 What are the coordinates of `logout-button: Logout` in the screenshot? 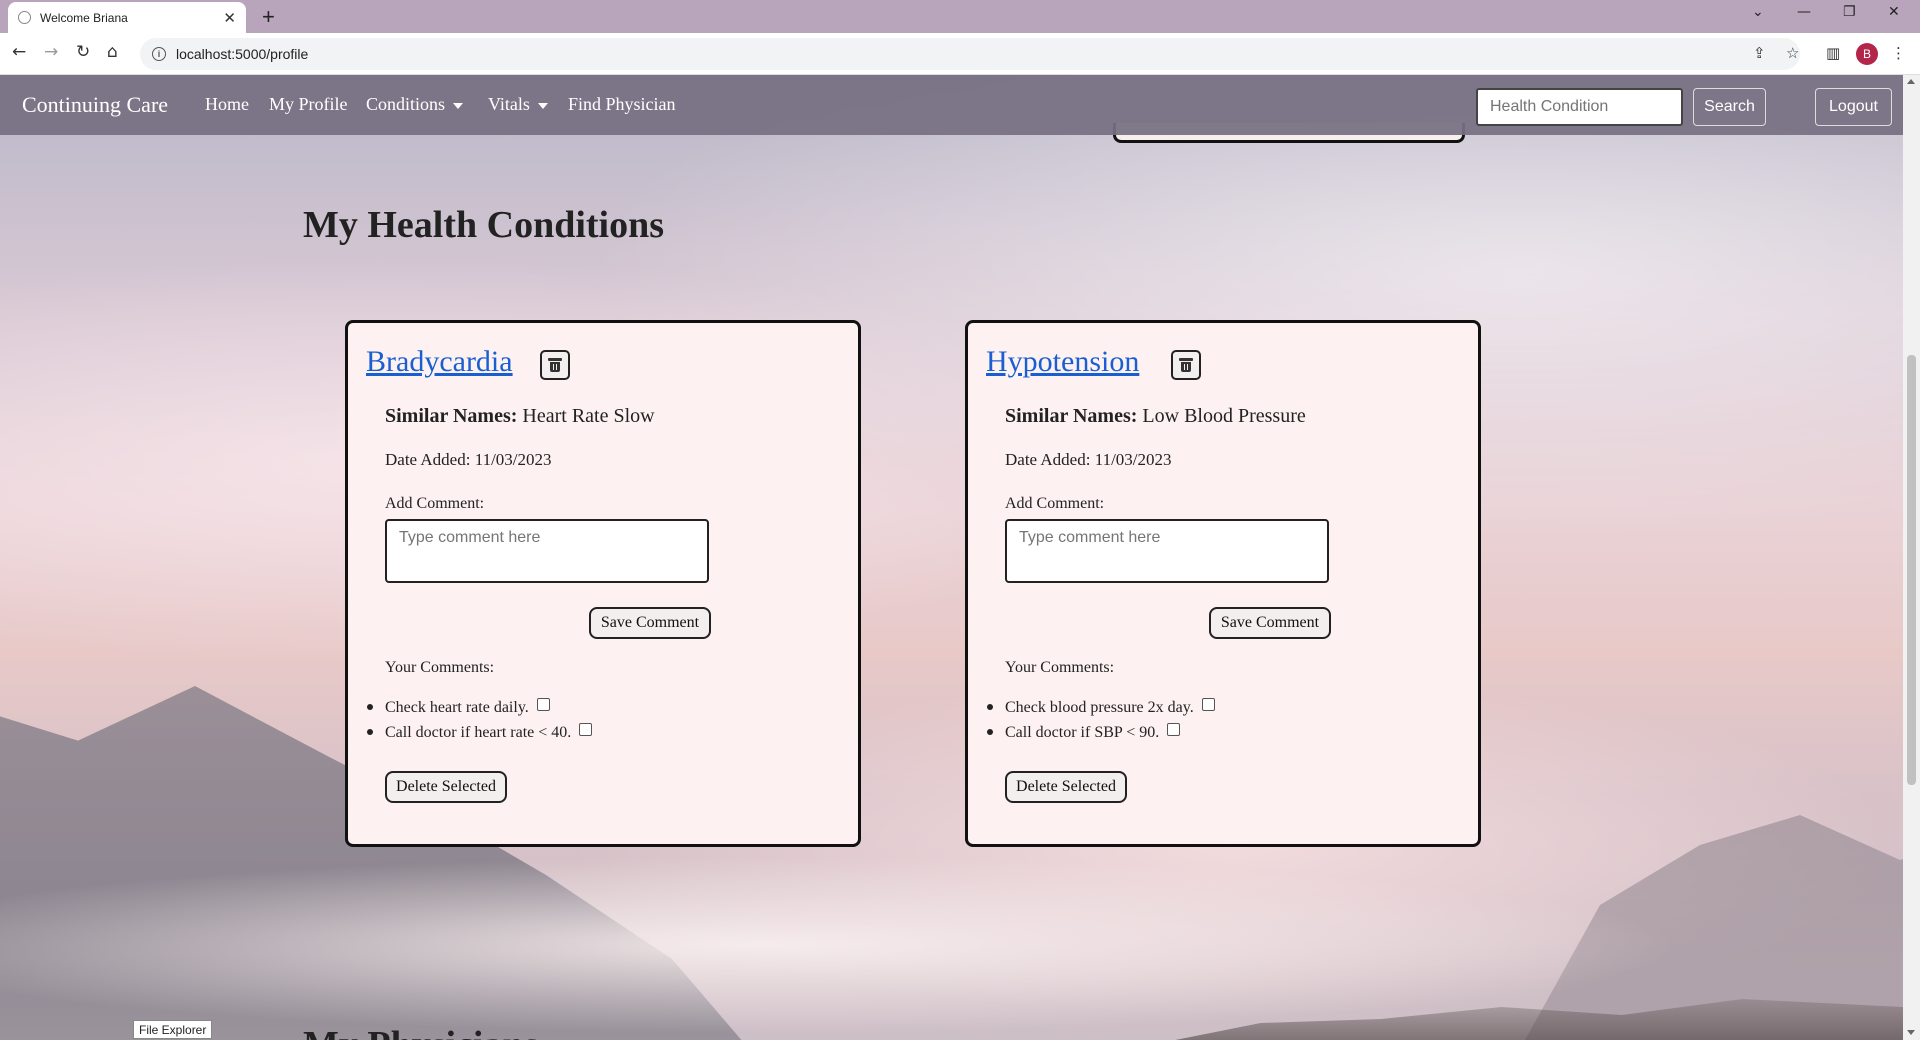 It's located at (1853, 107).